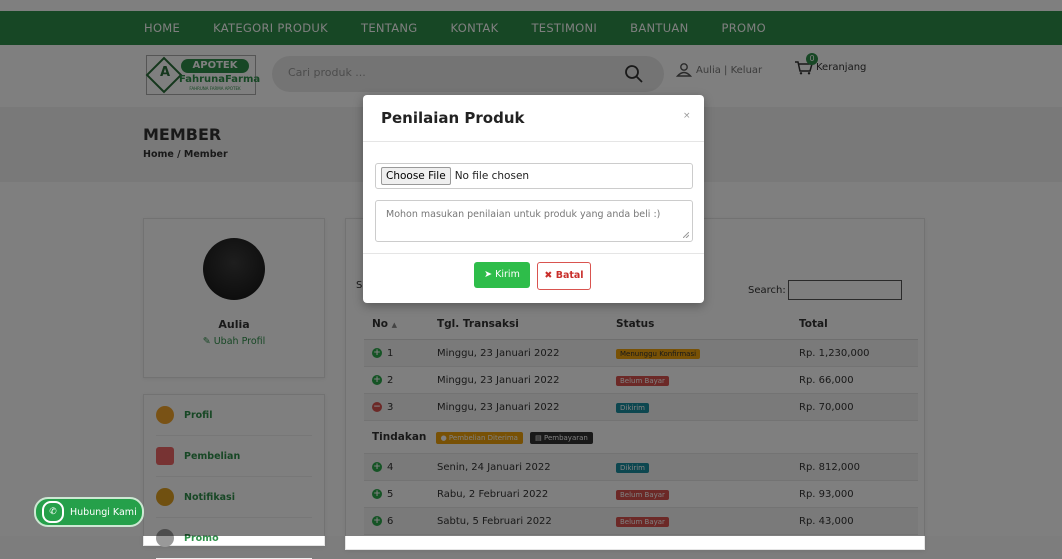  Describe the element at coordinates (533, 141) in the screenshot. I see `modal-divider` at that location.